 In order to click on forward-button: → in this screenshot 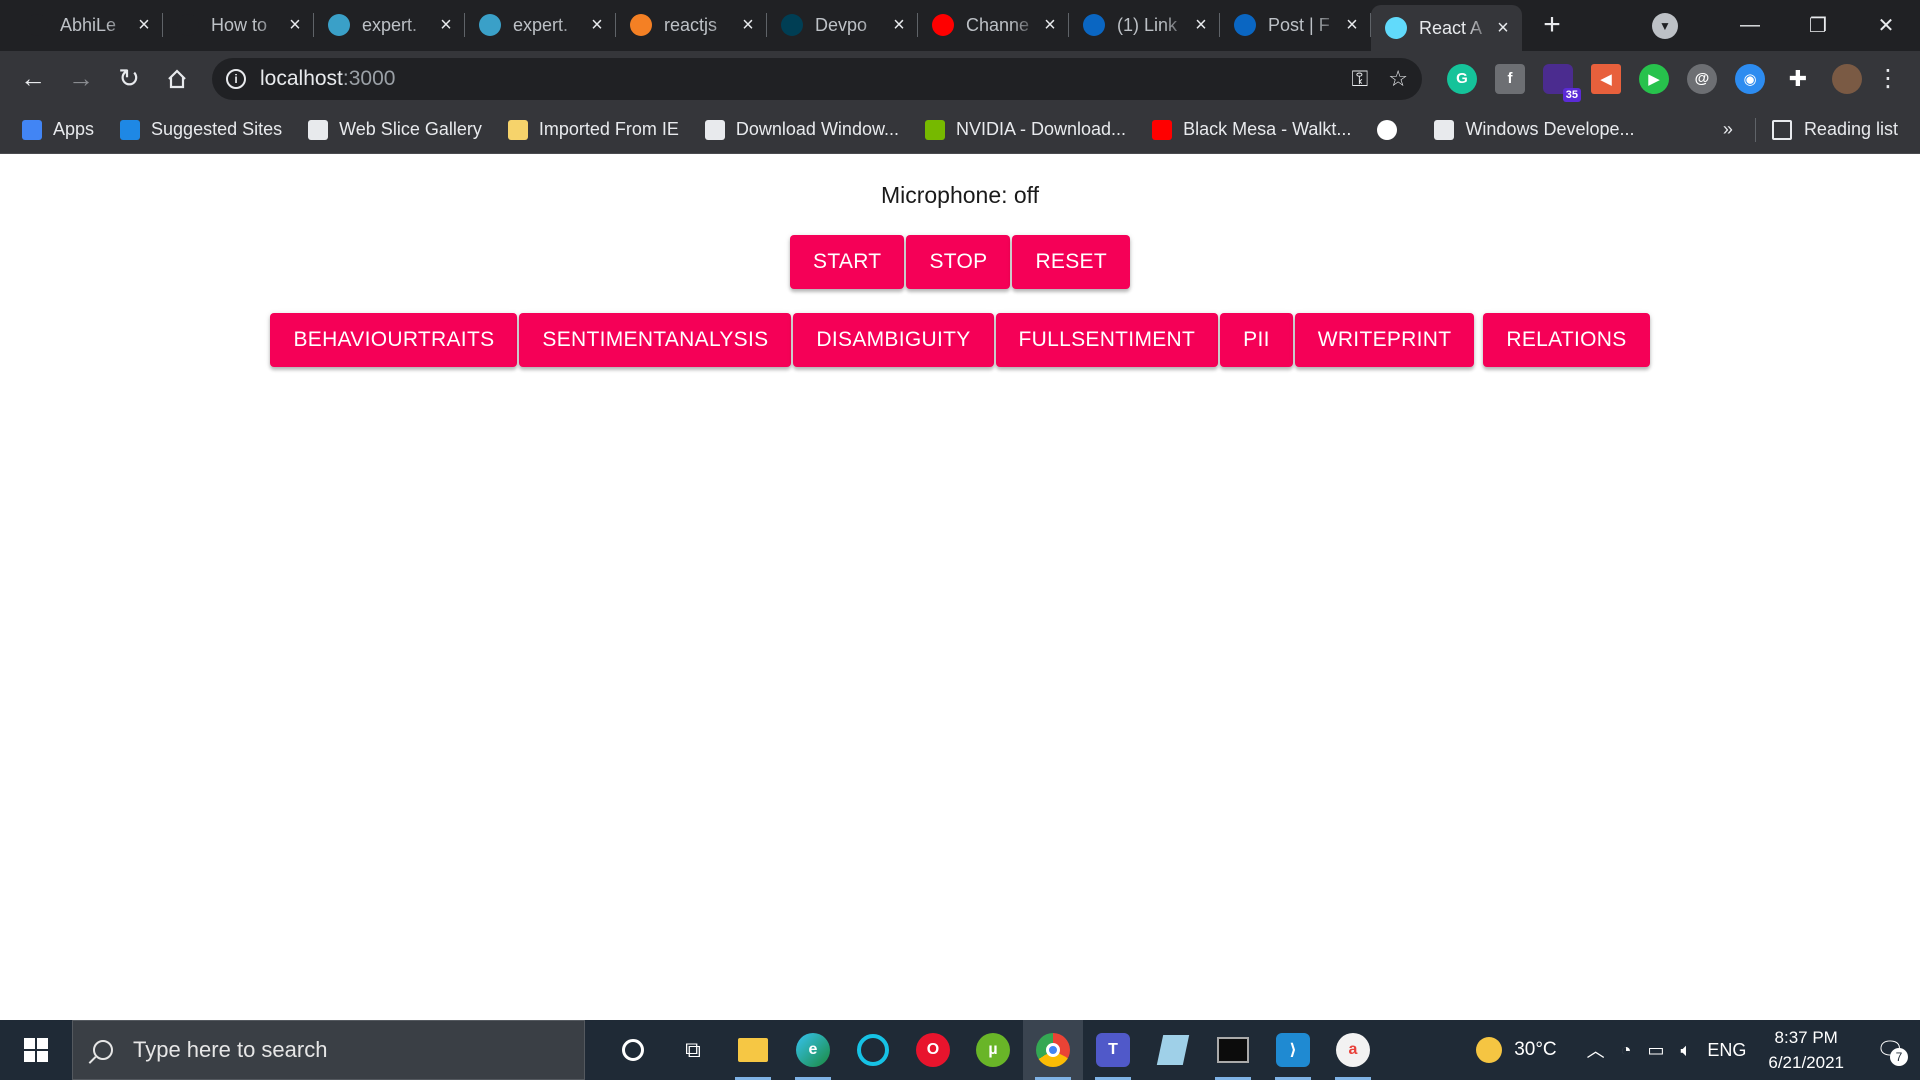, I will do `click(81, 79)`.